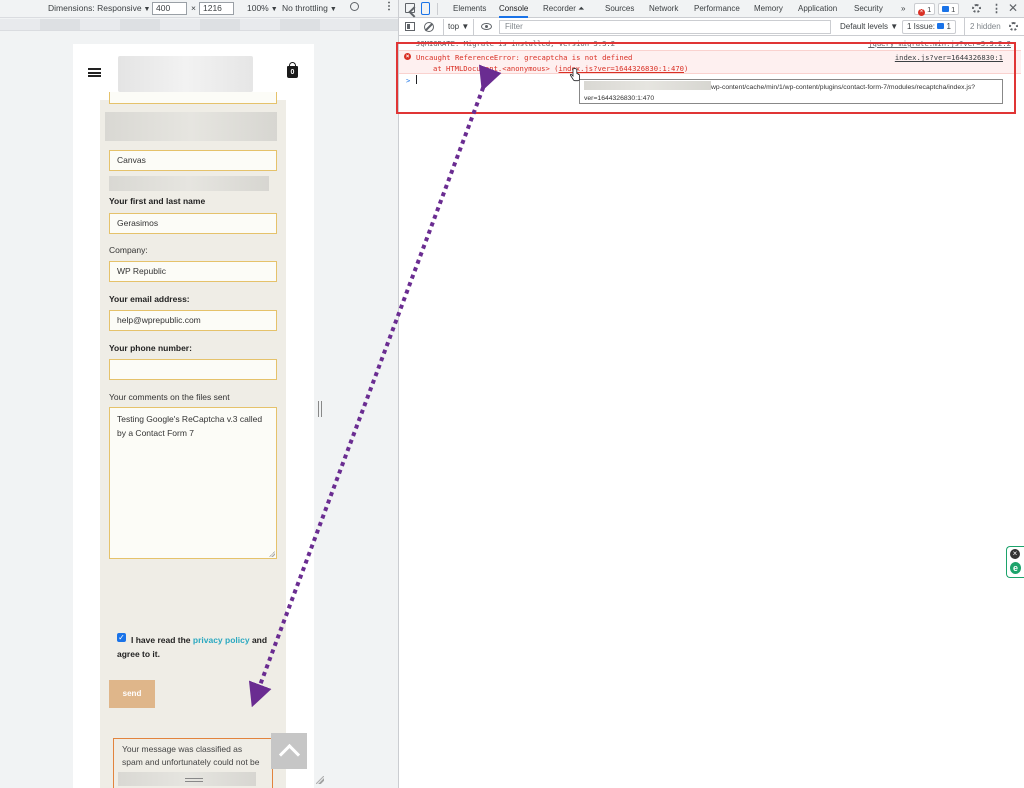  What do you see at coordinates (354, 6) in the screenshot?
I see `rotate-icon` at bounding box center [354, 6].